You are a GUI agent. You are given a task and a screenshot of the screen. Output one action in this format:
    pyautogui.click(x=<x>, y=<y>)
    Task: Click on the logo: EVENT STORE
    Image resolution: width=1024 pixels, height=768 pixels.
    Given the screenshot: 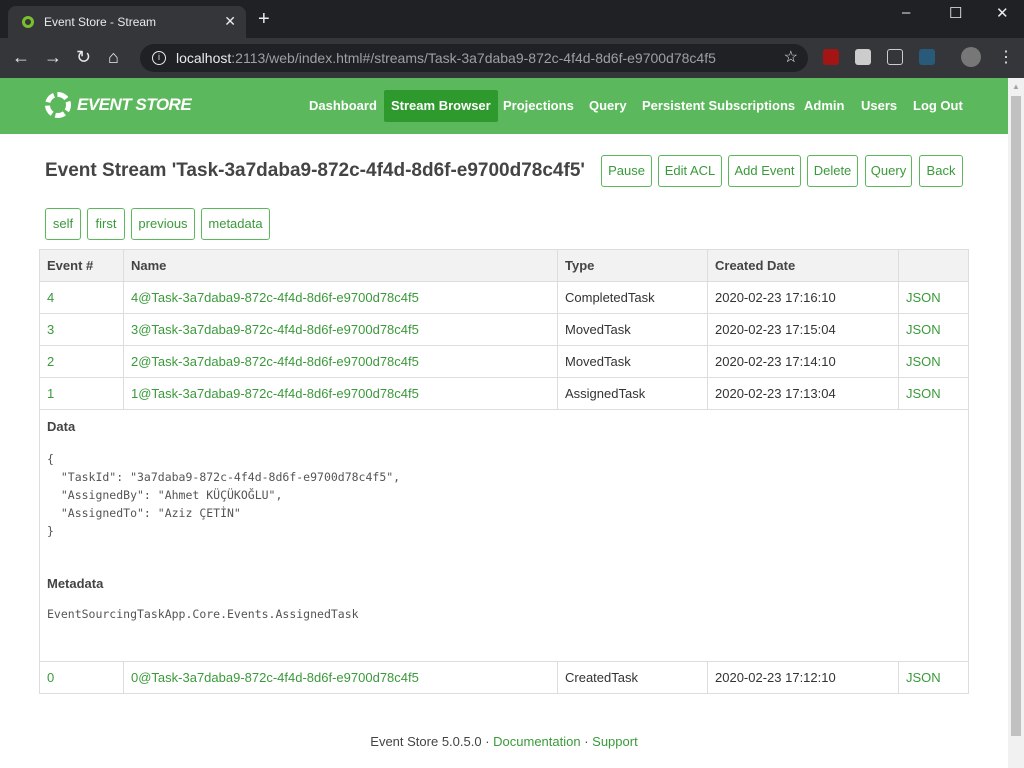 What is the action you would take?
    pyautogui.click(x=118, y=105)
    